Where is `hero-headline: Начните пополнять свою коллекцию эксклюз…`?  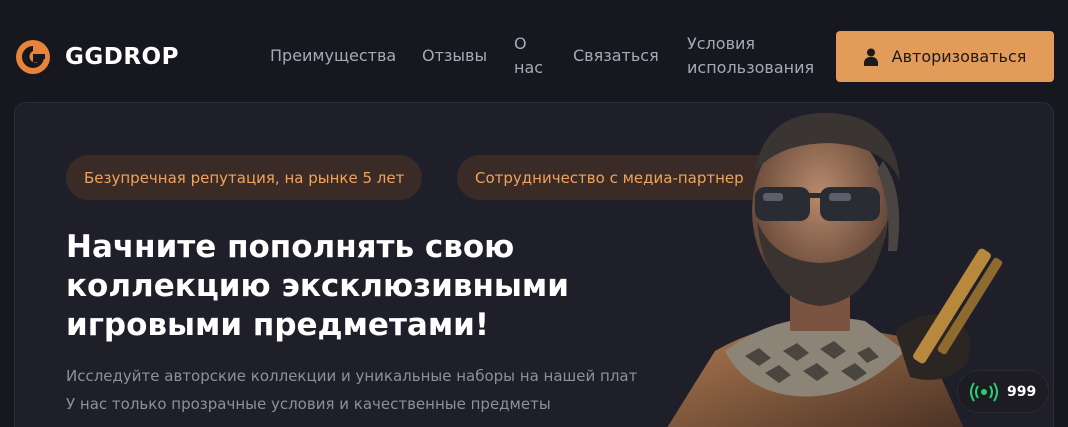 hero-headline: Начните пополнять свою коллекцию эксклюз… is located at coordinates (346, 286).